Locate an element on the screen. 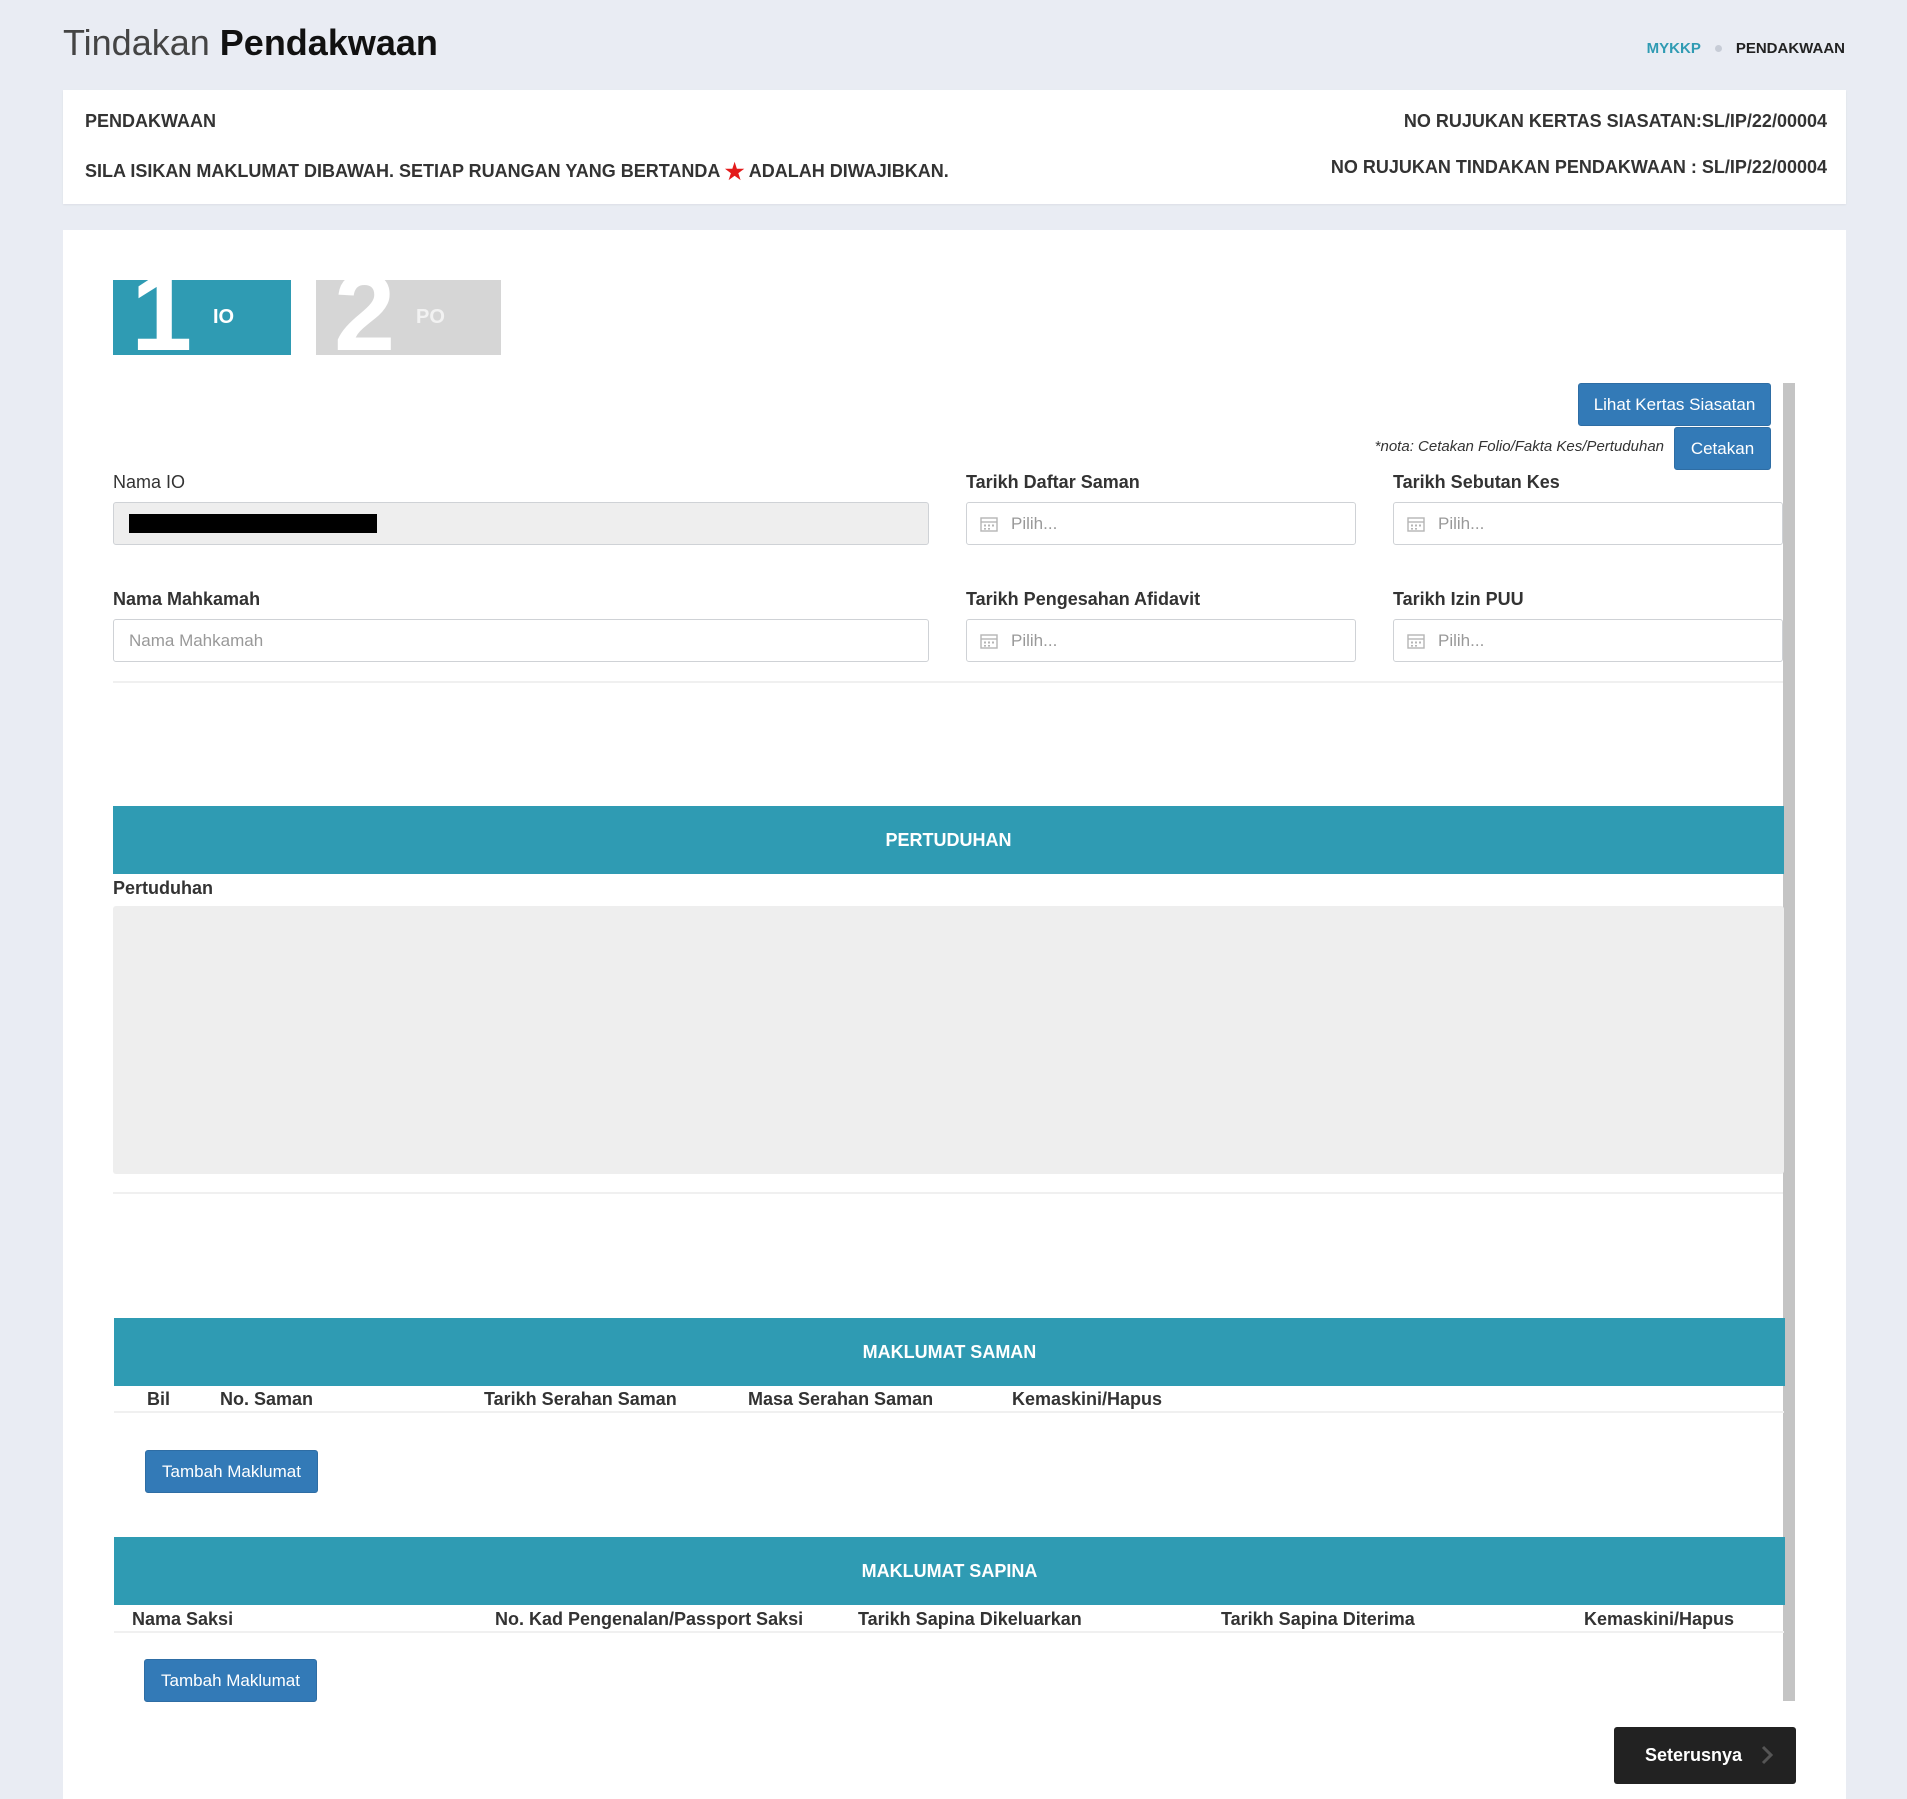  saman-column-tarikh-serahan: Tarikh Serahan Saman is located at coordinates (580, 1399).